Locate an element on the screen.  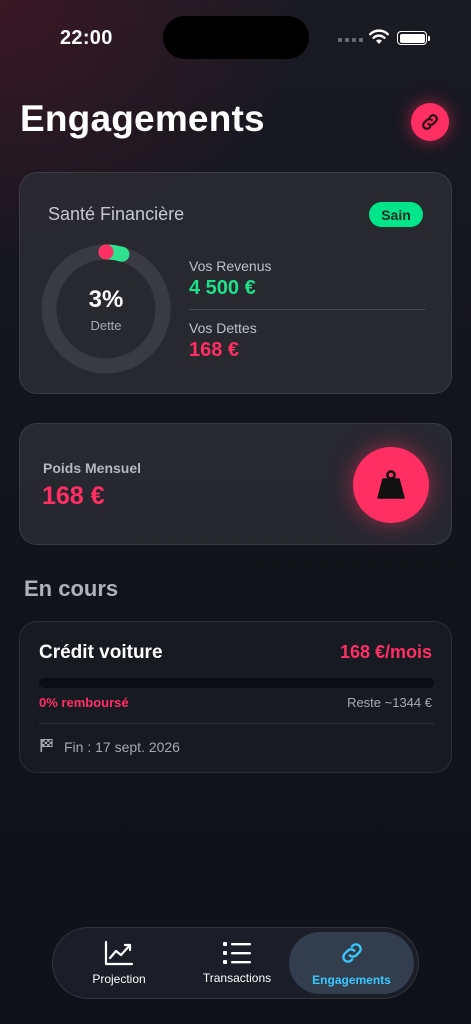
monthly-weight-card: Poids Mensuel 168 € is located at coordinates (235, 484).